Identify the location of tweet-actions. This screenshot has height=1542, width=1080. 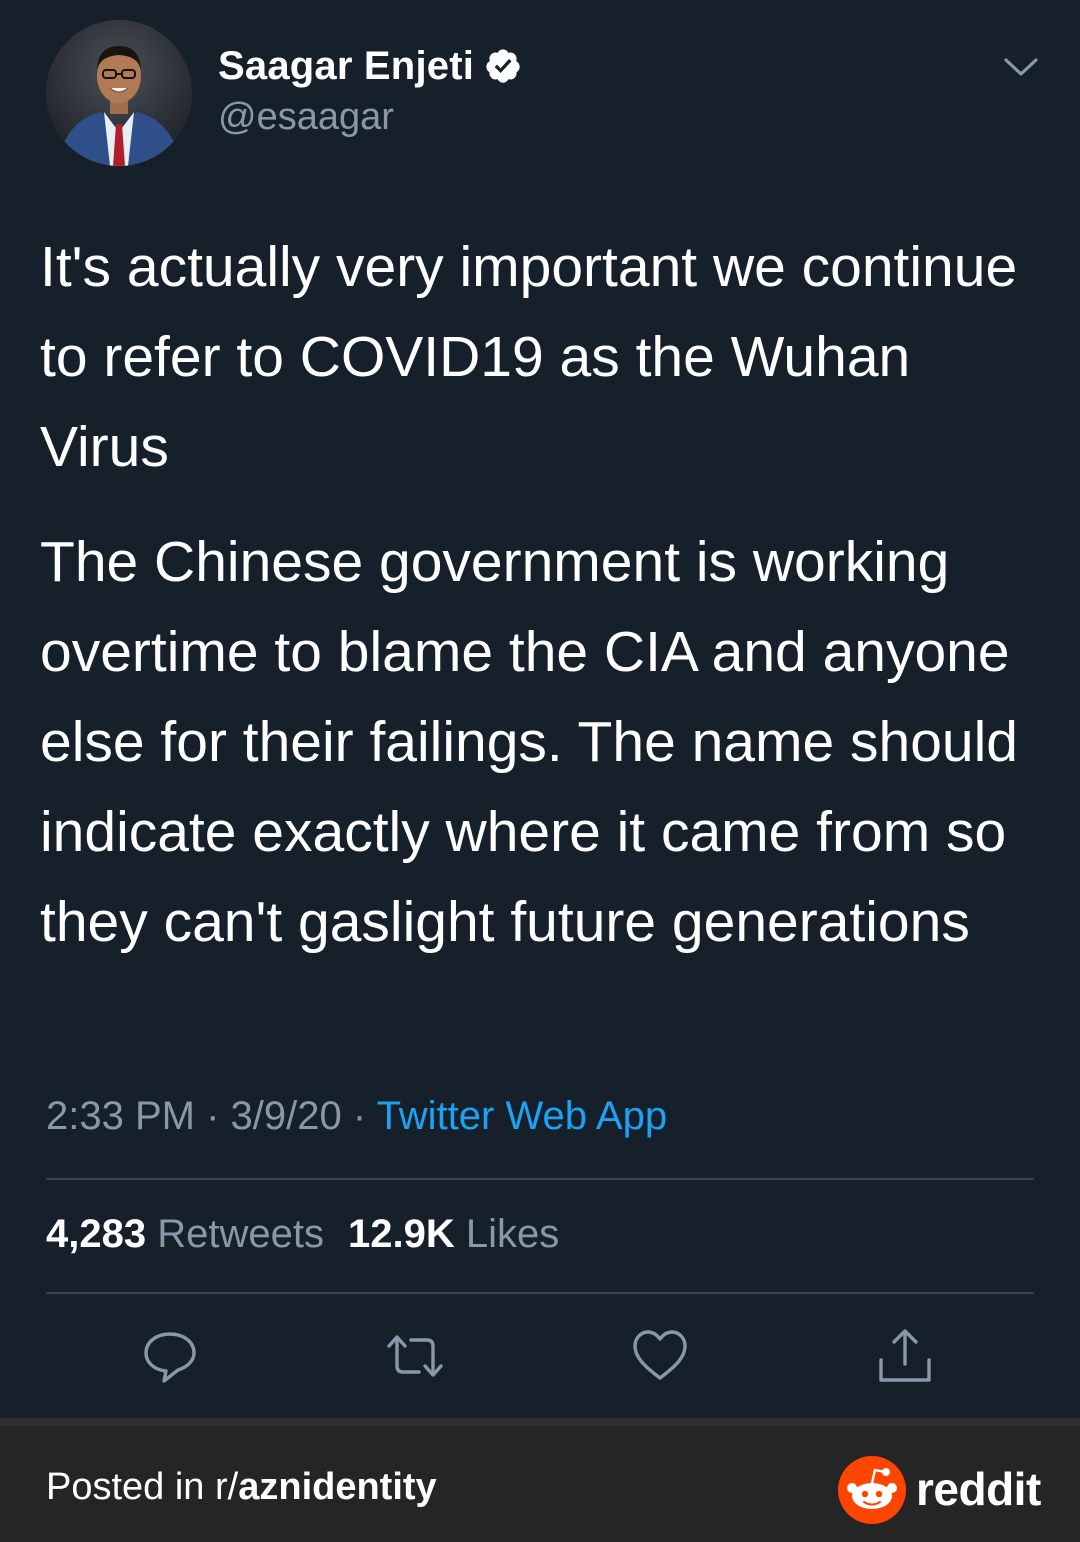
(540, 1357).